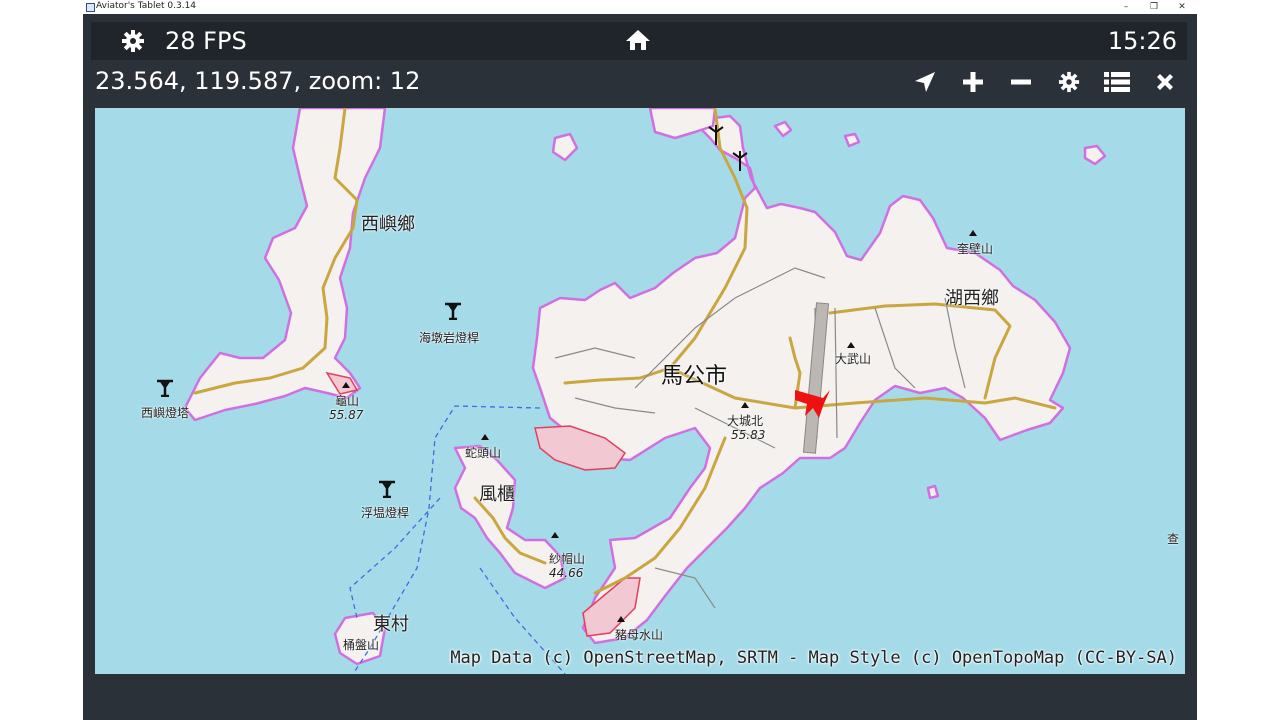 The width and height of the screenshot is (1280, 720). What do you see at coordinates (972, 298) in the screenshot?
I see `map-label: 湖西鄉` at bounding box center [972, 298].